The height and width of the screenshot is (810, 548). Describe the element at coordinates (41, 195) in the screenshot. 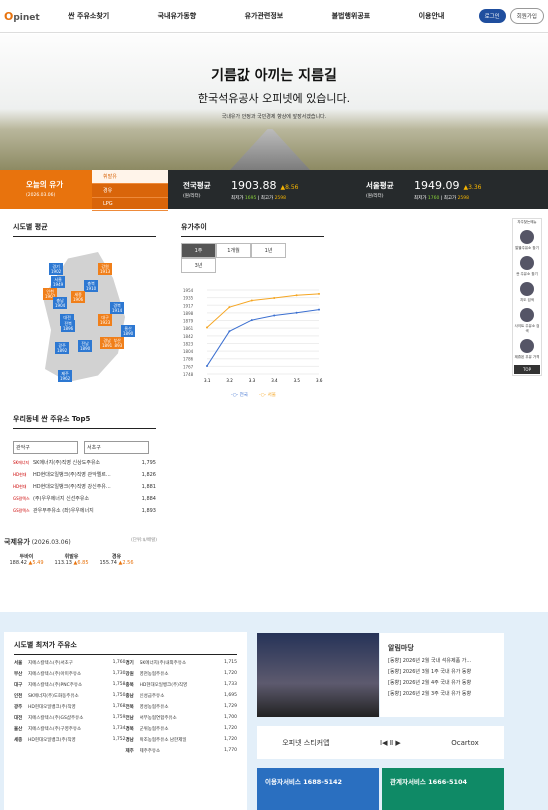

I see `today-date: (2026.03.06)` at that location.